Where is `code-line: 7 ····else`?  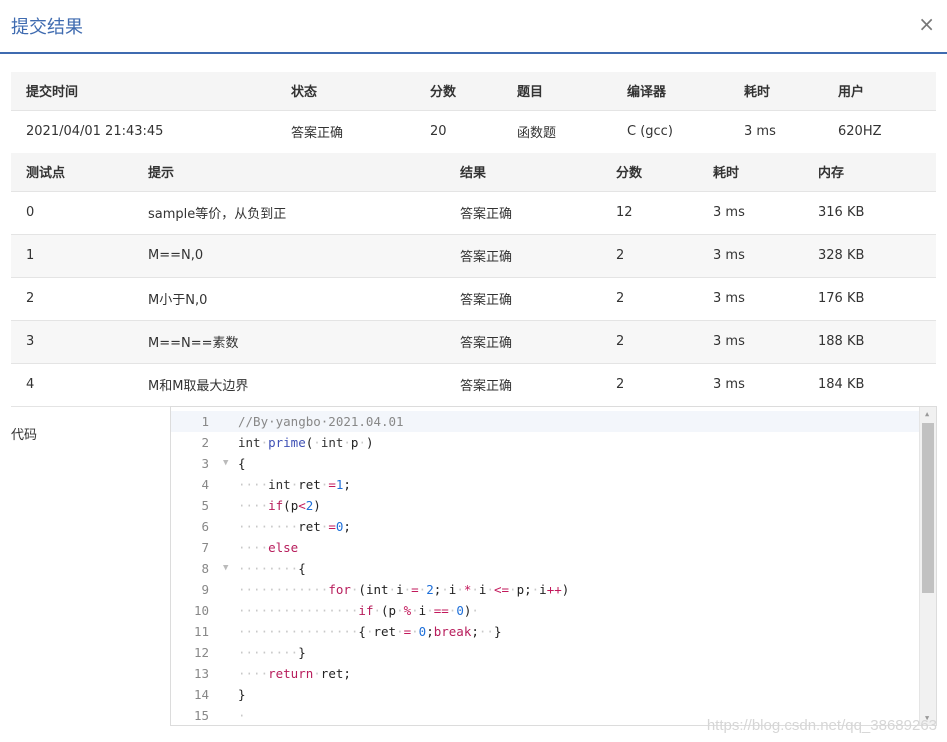 code-line: 7 ····else is located at coordinates (545, 547).